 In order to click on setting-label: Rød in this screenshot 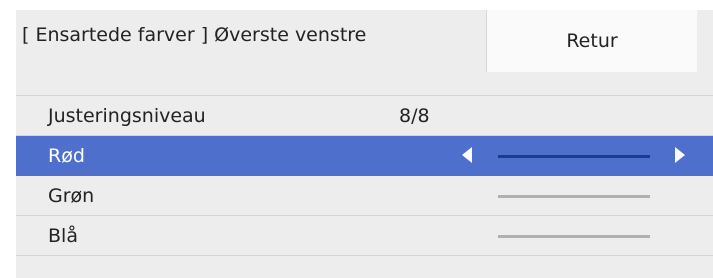, I will do `click(66, 156)`.